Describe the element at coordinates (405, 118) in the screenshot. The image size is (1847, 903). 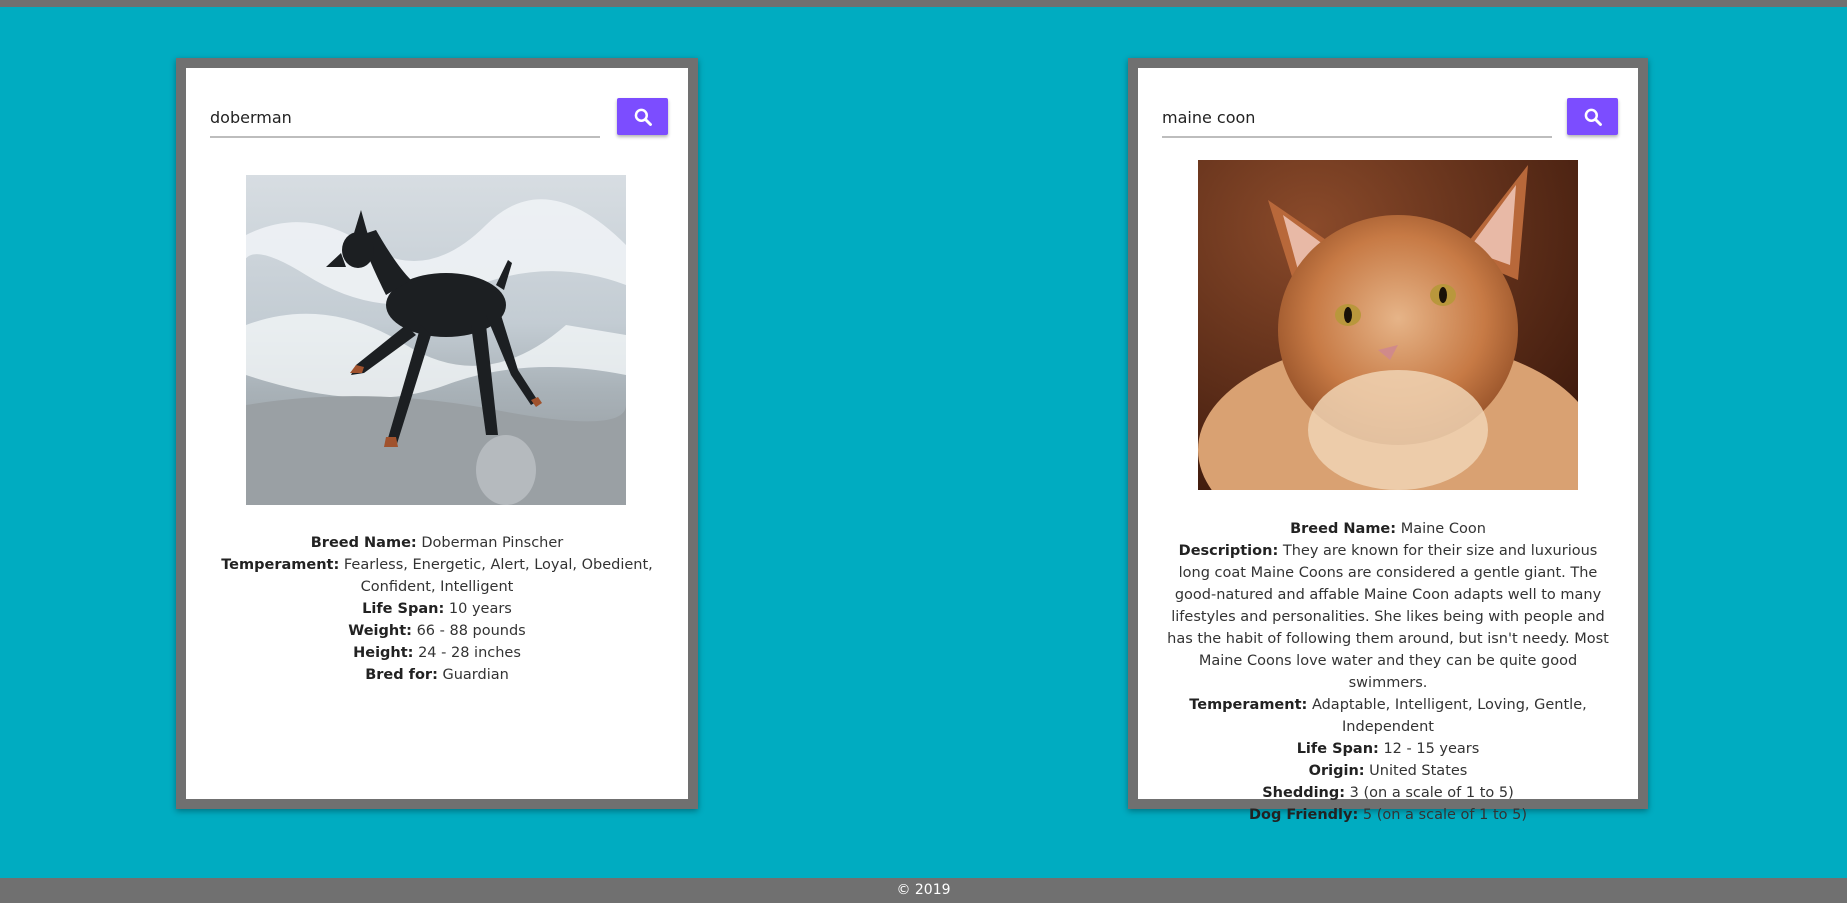
I see `dog-search-input` at that location.